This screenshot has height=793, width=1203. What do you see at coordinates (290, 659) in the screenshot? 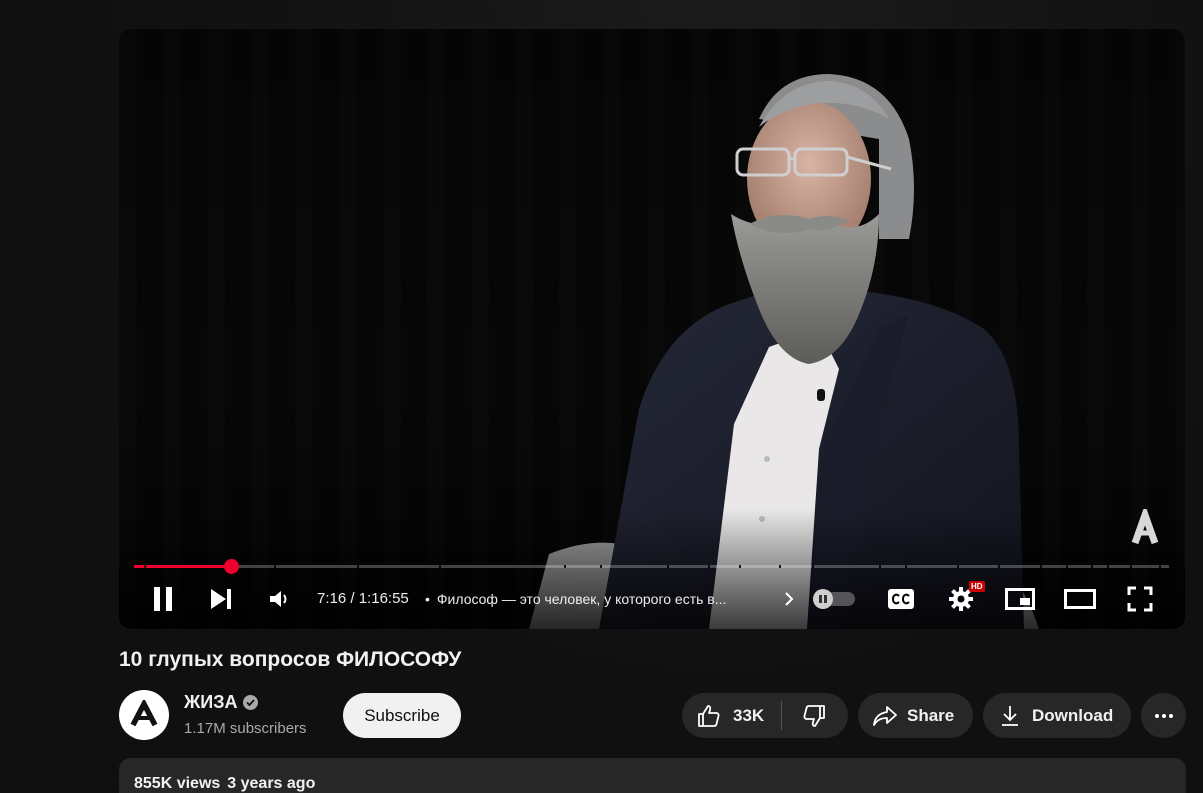
I see `video-title: 10 глупых вопросов ФИЛОСОФУ` at bounding box center [290, 659].